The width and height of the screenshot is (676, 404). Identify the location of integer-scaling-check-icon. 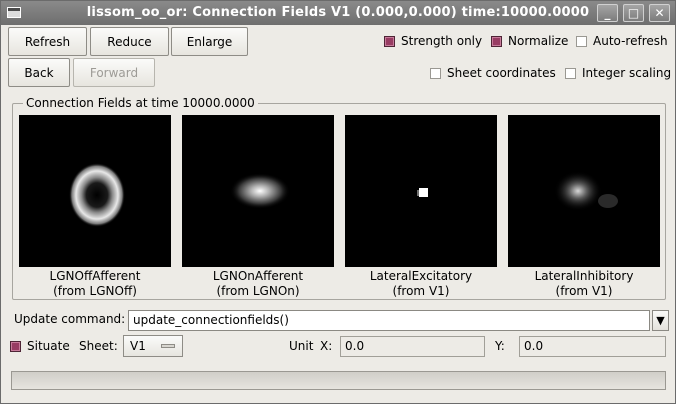
(570, 73).